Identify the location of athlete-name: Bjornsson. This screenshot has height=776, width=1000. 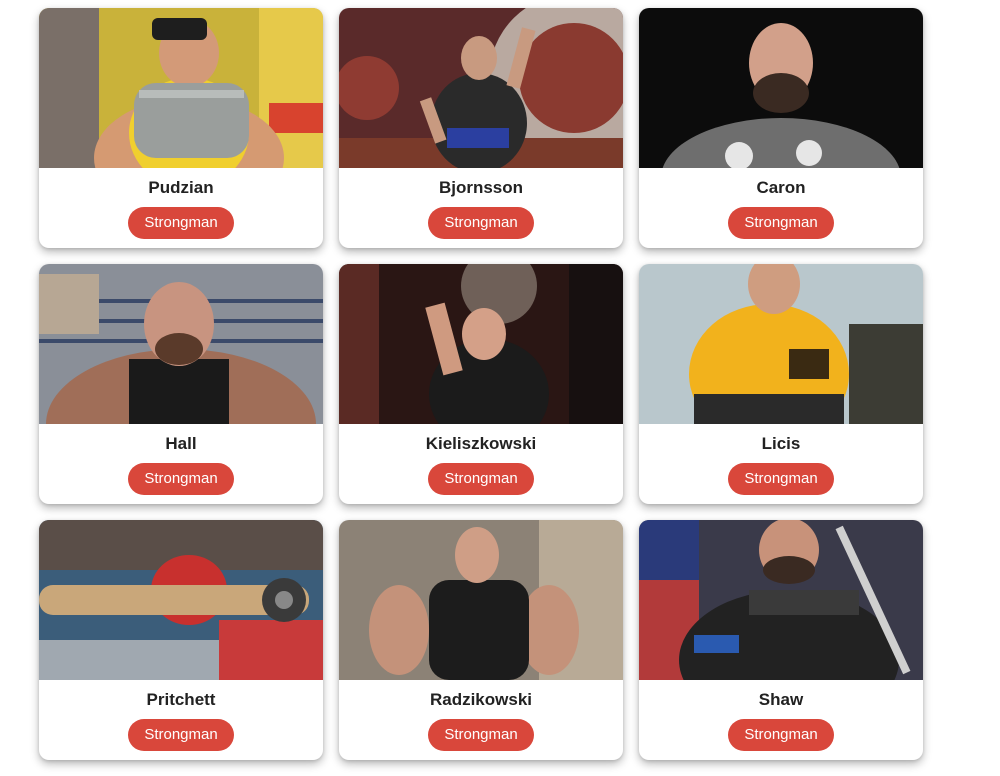
(481, 187).